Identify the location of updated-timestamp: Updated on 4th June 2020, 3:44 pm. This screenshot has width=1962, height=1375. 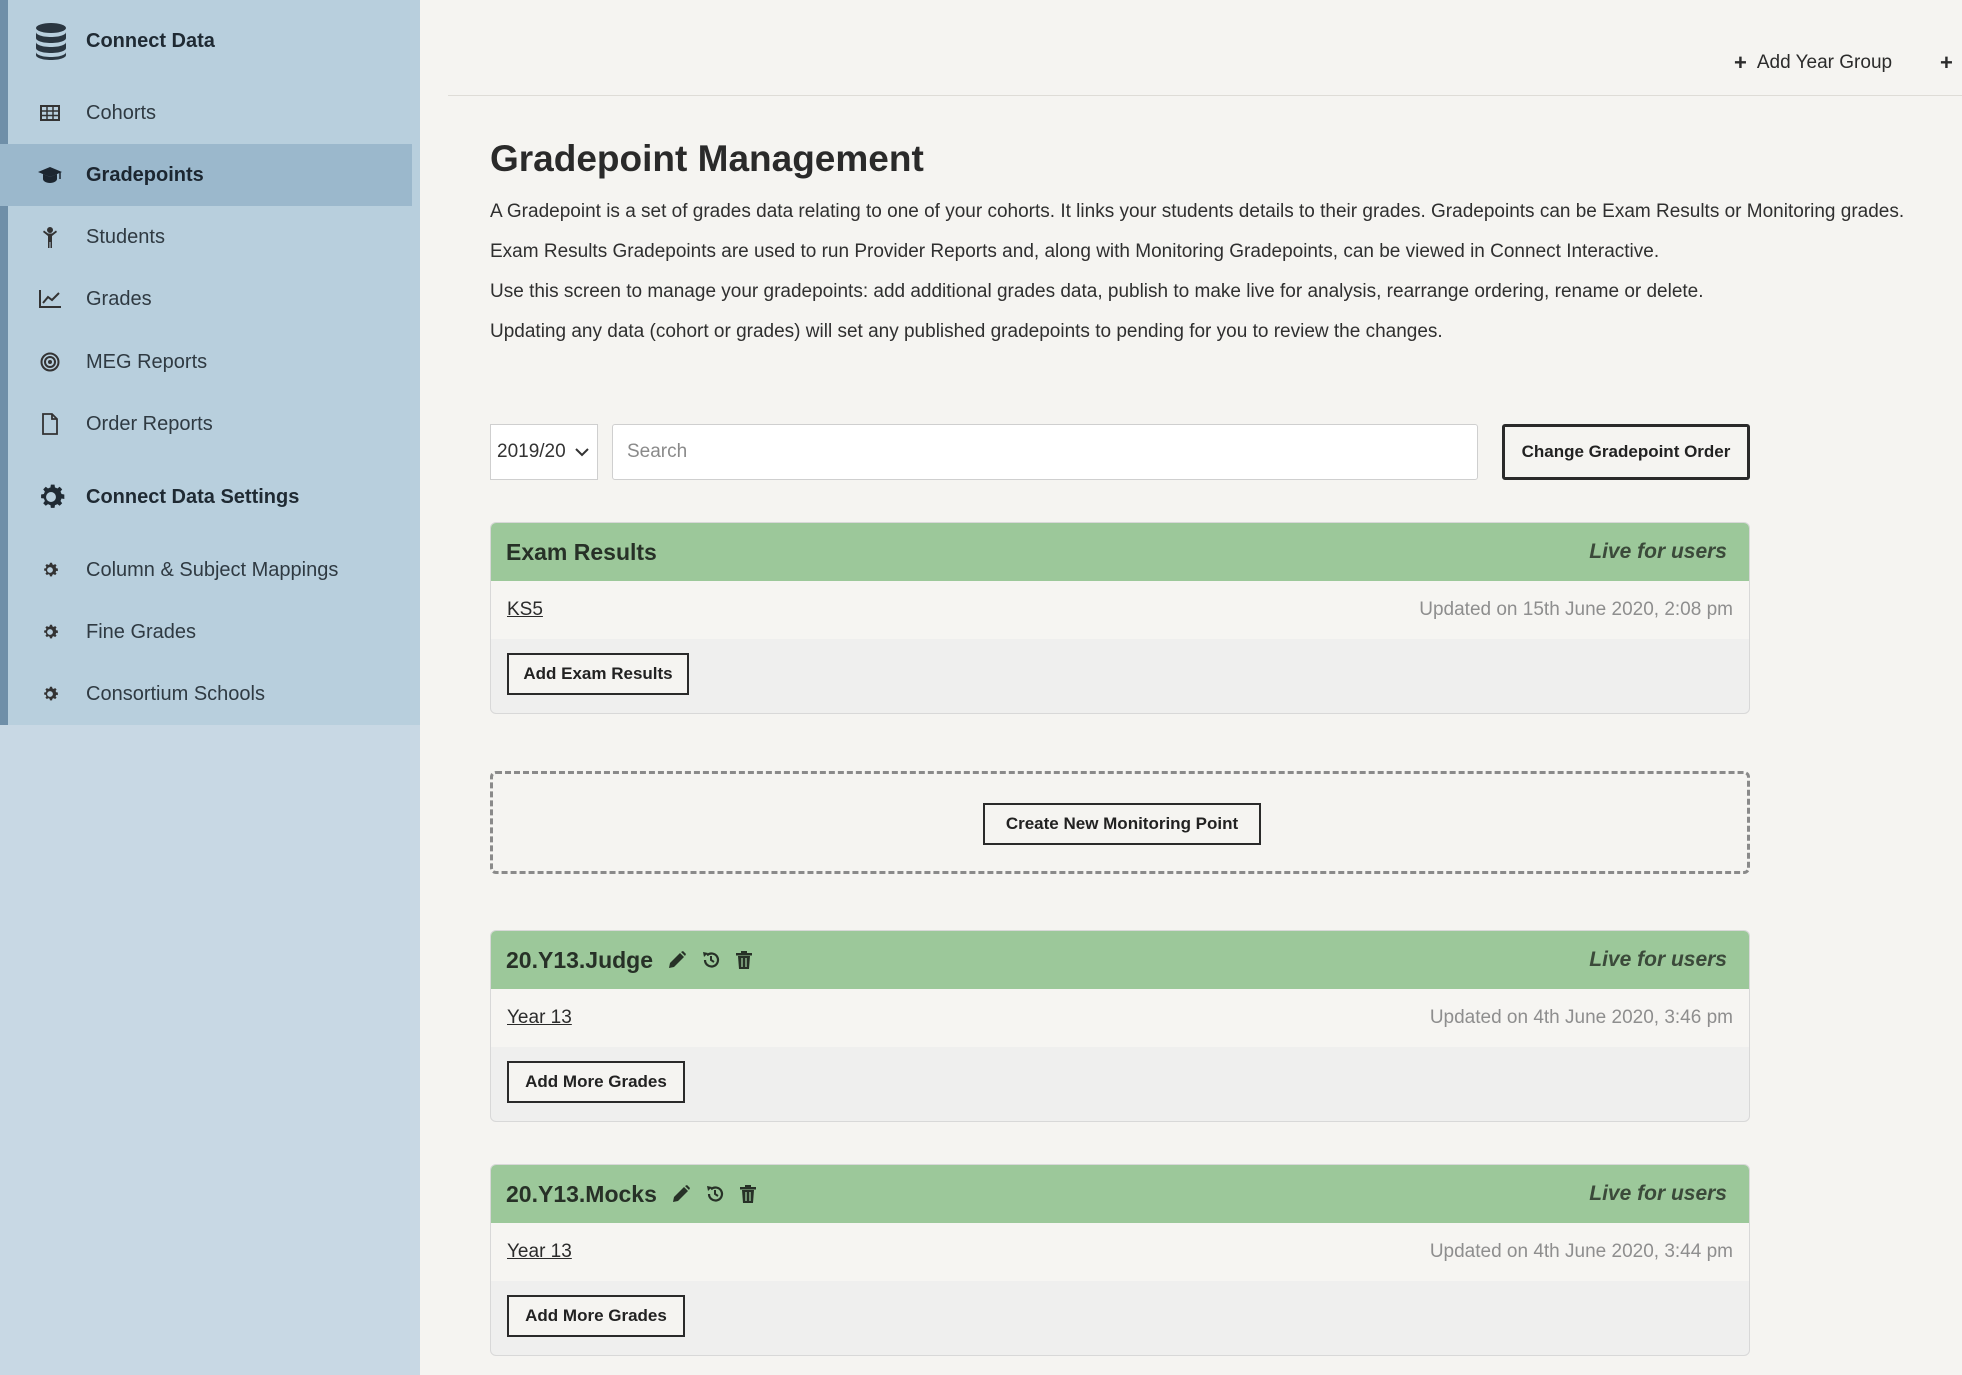
(1581, 1251).